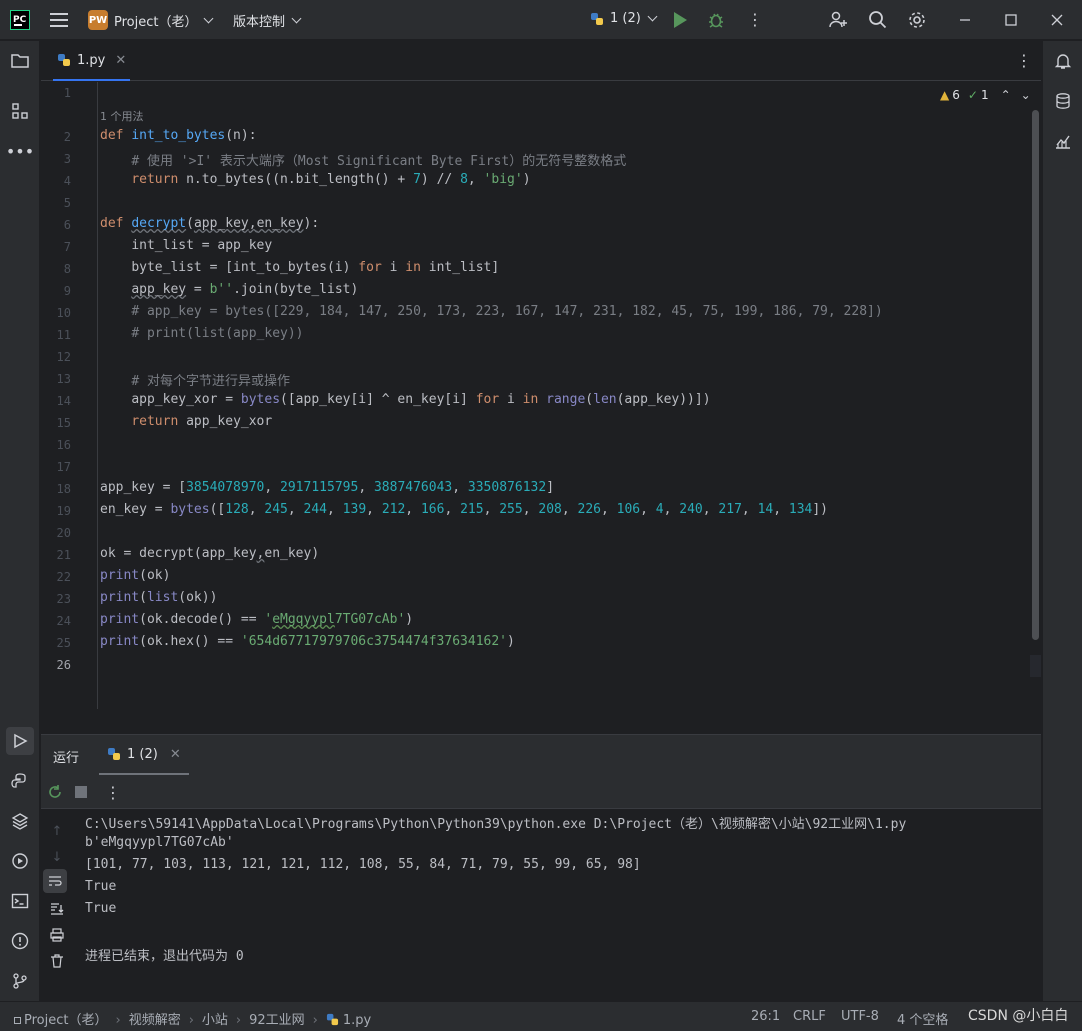 This screenshot has width=1082, height=1031. What do you see at coordinates (57, 831) in the screenshot?
I see `up-arrow-icon: ↑` at bounding box center [57, 831].